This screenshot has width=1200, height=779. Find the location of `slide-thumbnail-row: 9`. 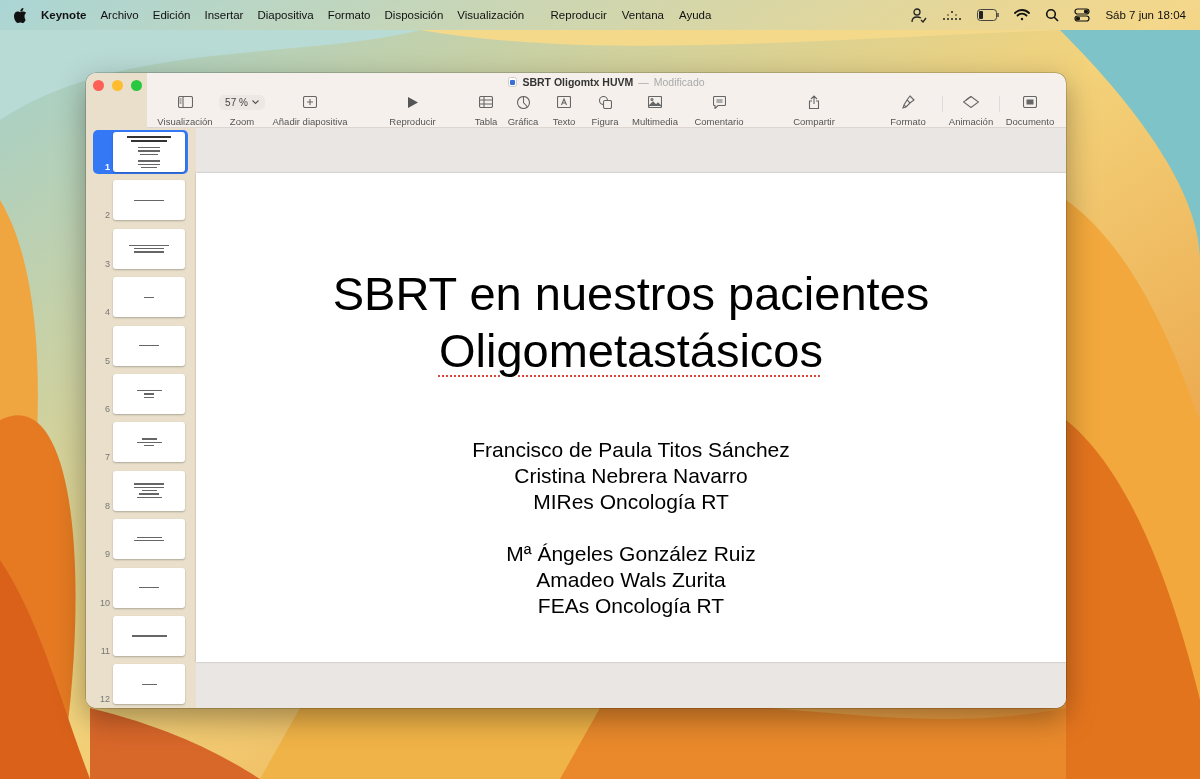

slide-thumbnail-row: 9 is located at coordinates (140, 539).